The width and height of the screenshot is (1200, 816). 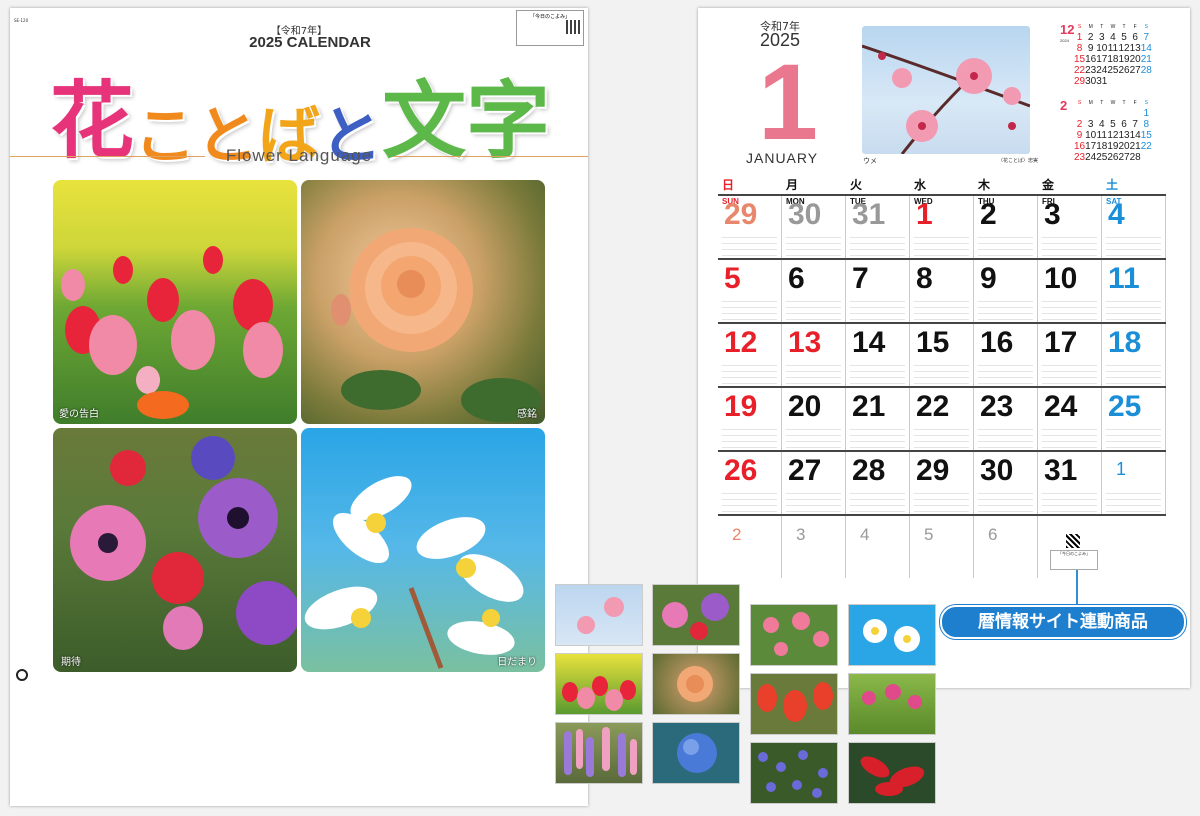 I want to click on day-cell: 19, so click(x=750, y=419).